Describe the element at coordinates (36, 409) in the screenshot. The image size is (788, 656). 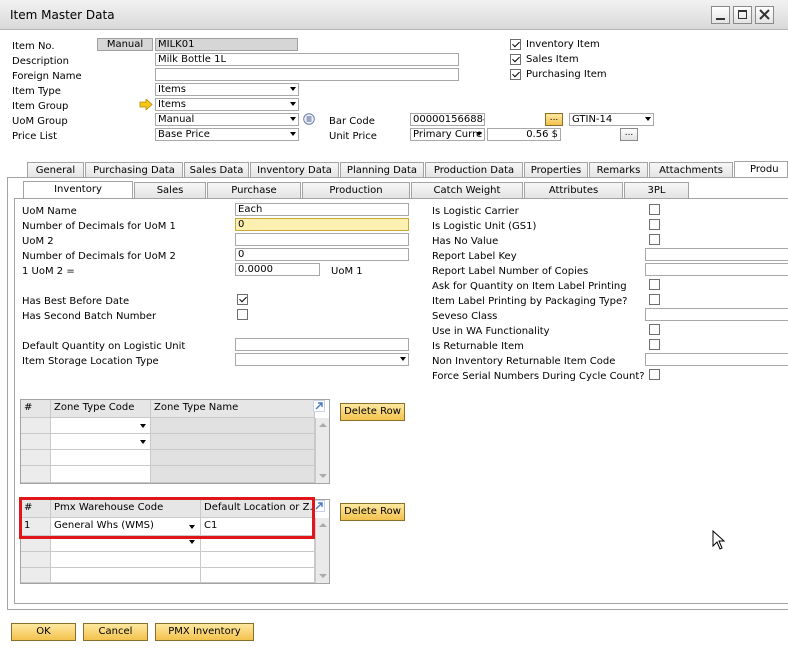
I see `zone-col-num-header: #` at that location.